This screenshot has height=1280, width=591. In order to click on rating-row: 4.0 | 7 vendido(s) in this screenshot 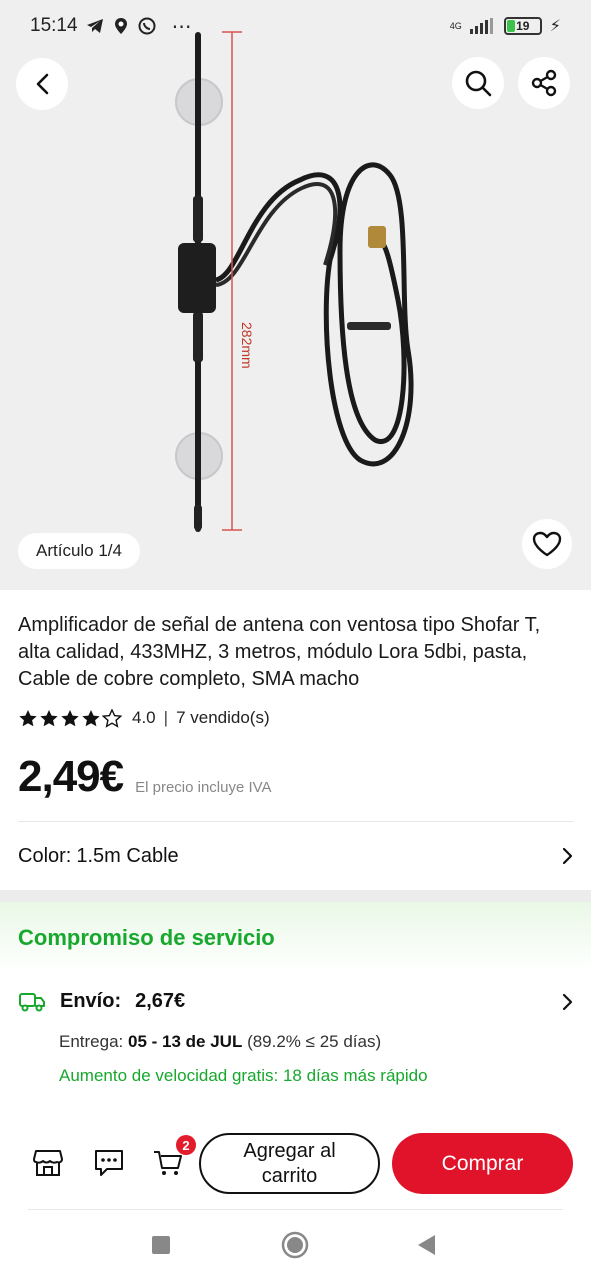, I will do `click(144, 718)`.